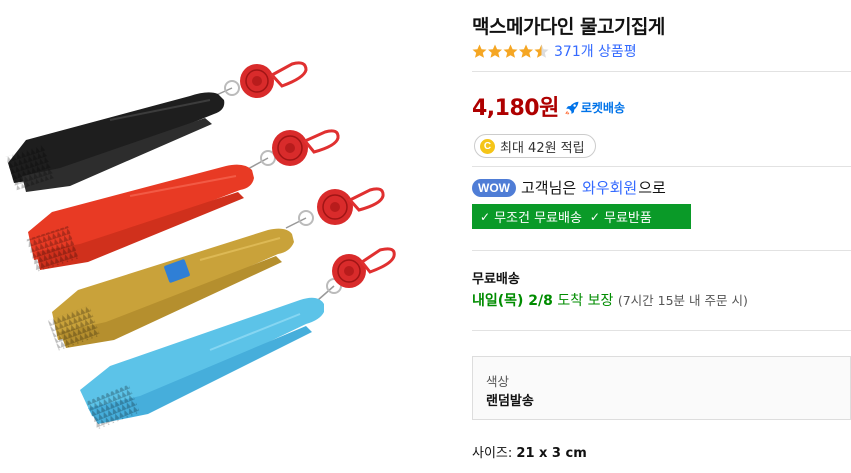 Image resolution: width=851 pixels, height=473 pixels. What do you see at coordinates (595, 51) in the screenshot?
I see `review-count-link: 371개 상품평` at bounding box center [595, 51].